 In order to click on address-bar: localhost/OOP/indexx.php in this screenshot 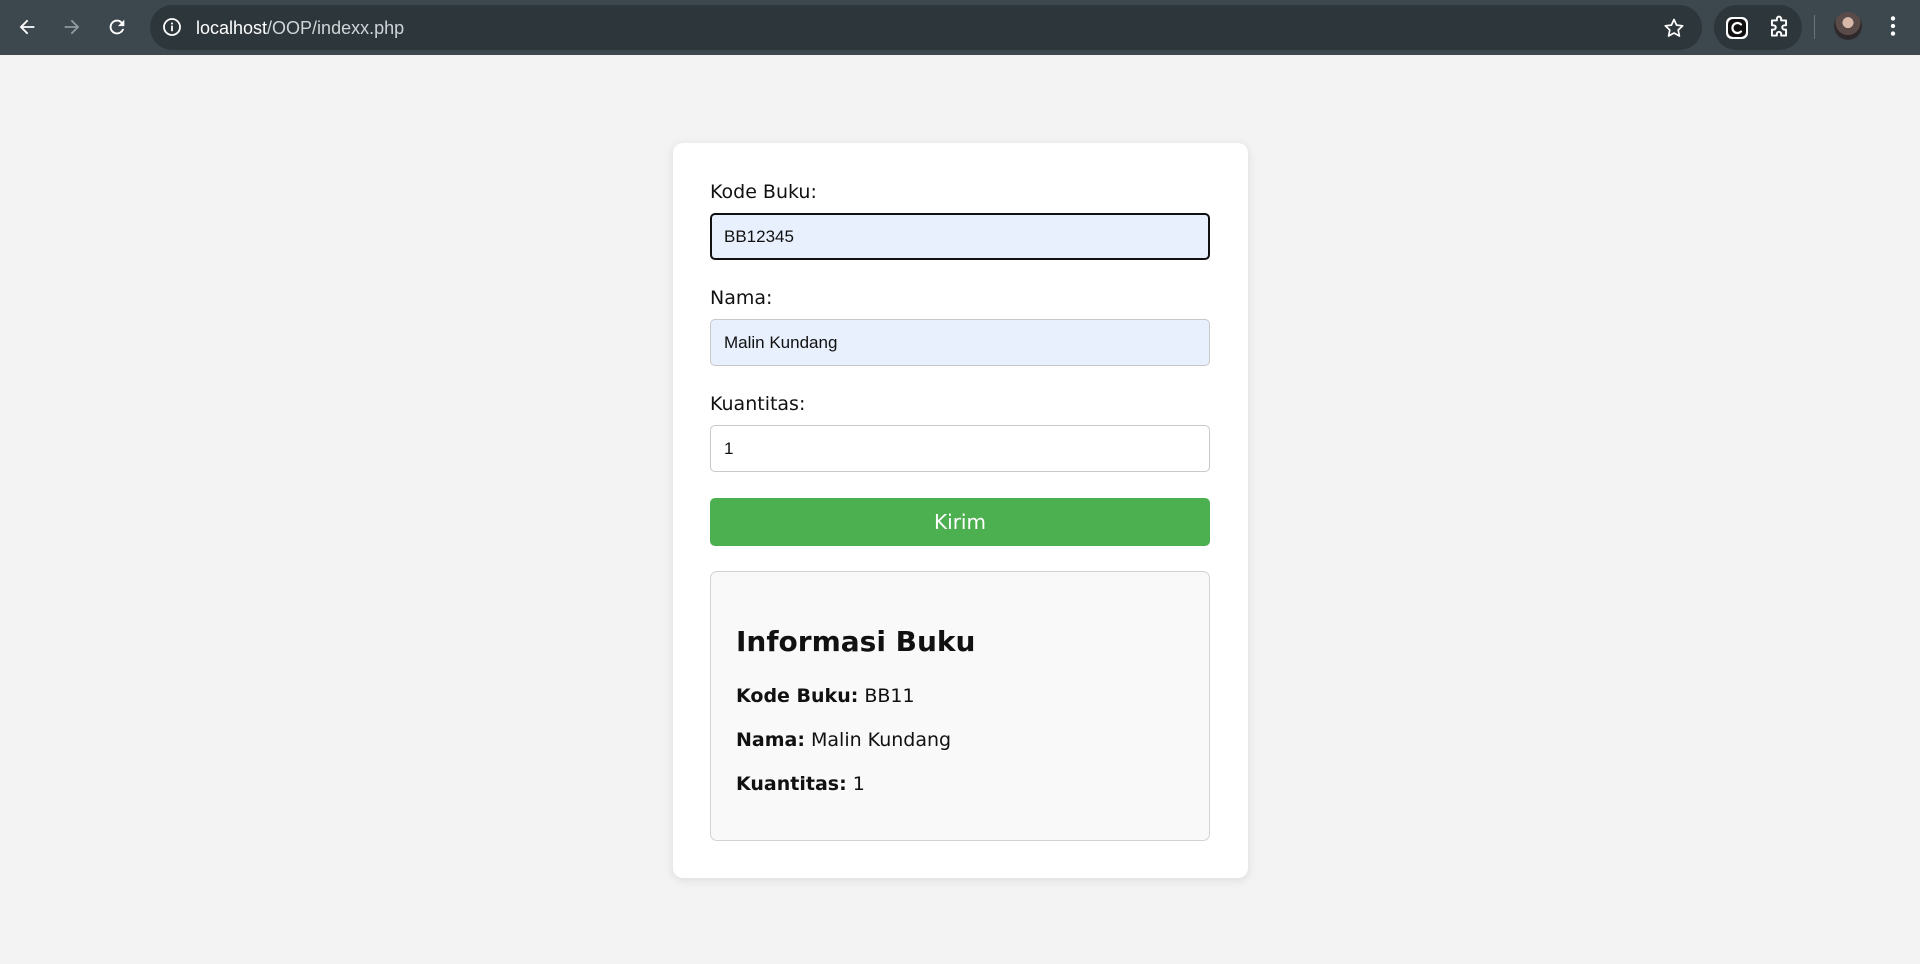, I will do `click(926, 27)`.